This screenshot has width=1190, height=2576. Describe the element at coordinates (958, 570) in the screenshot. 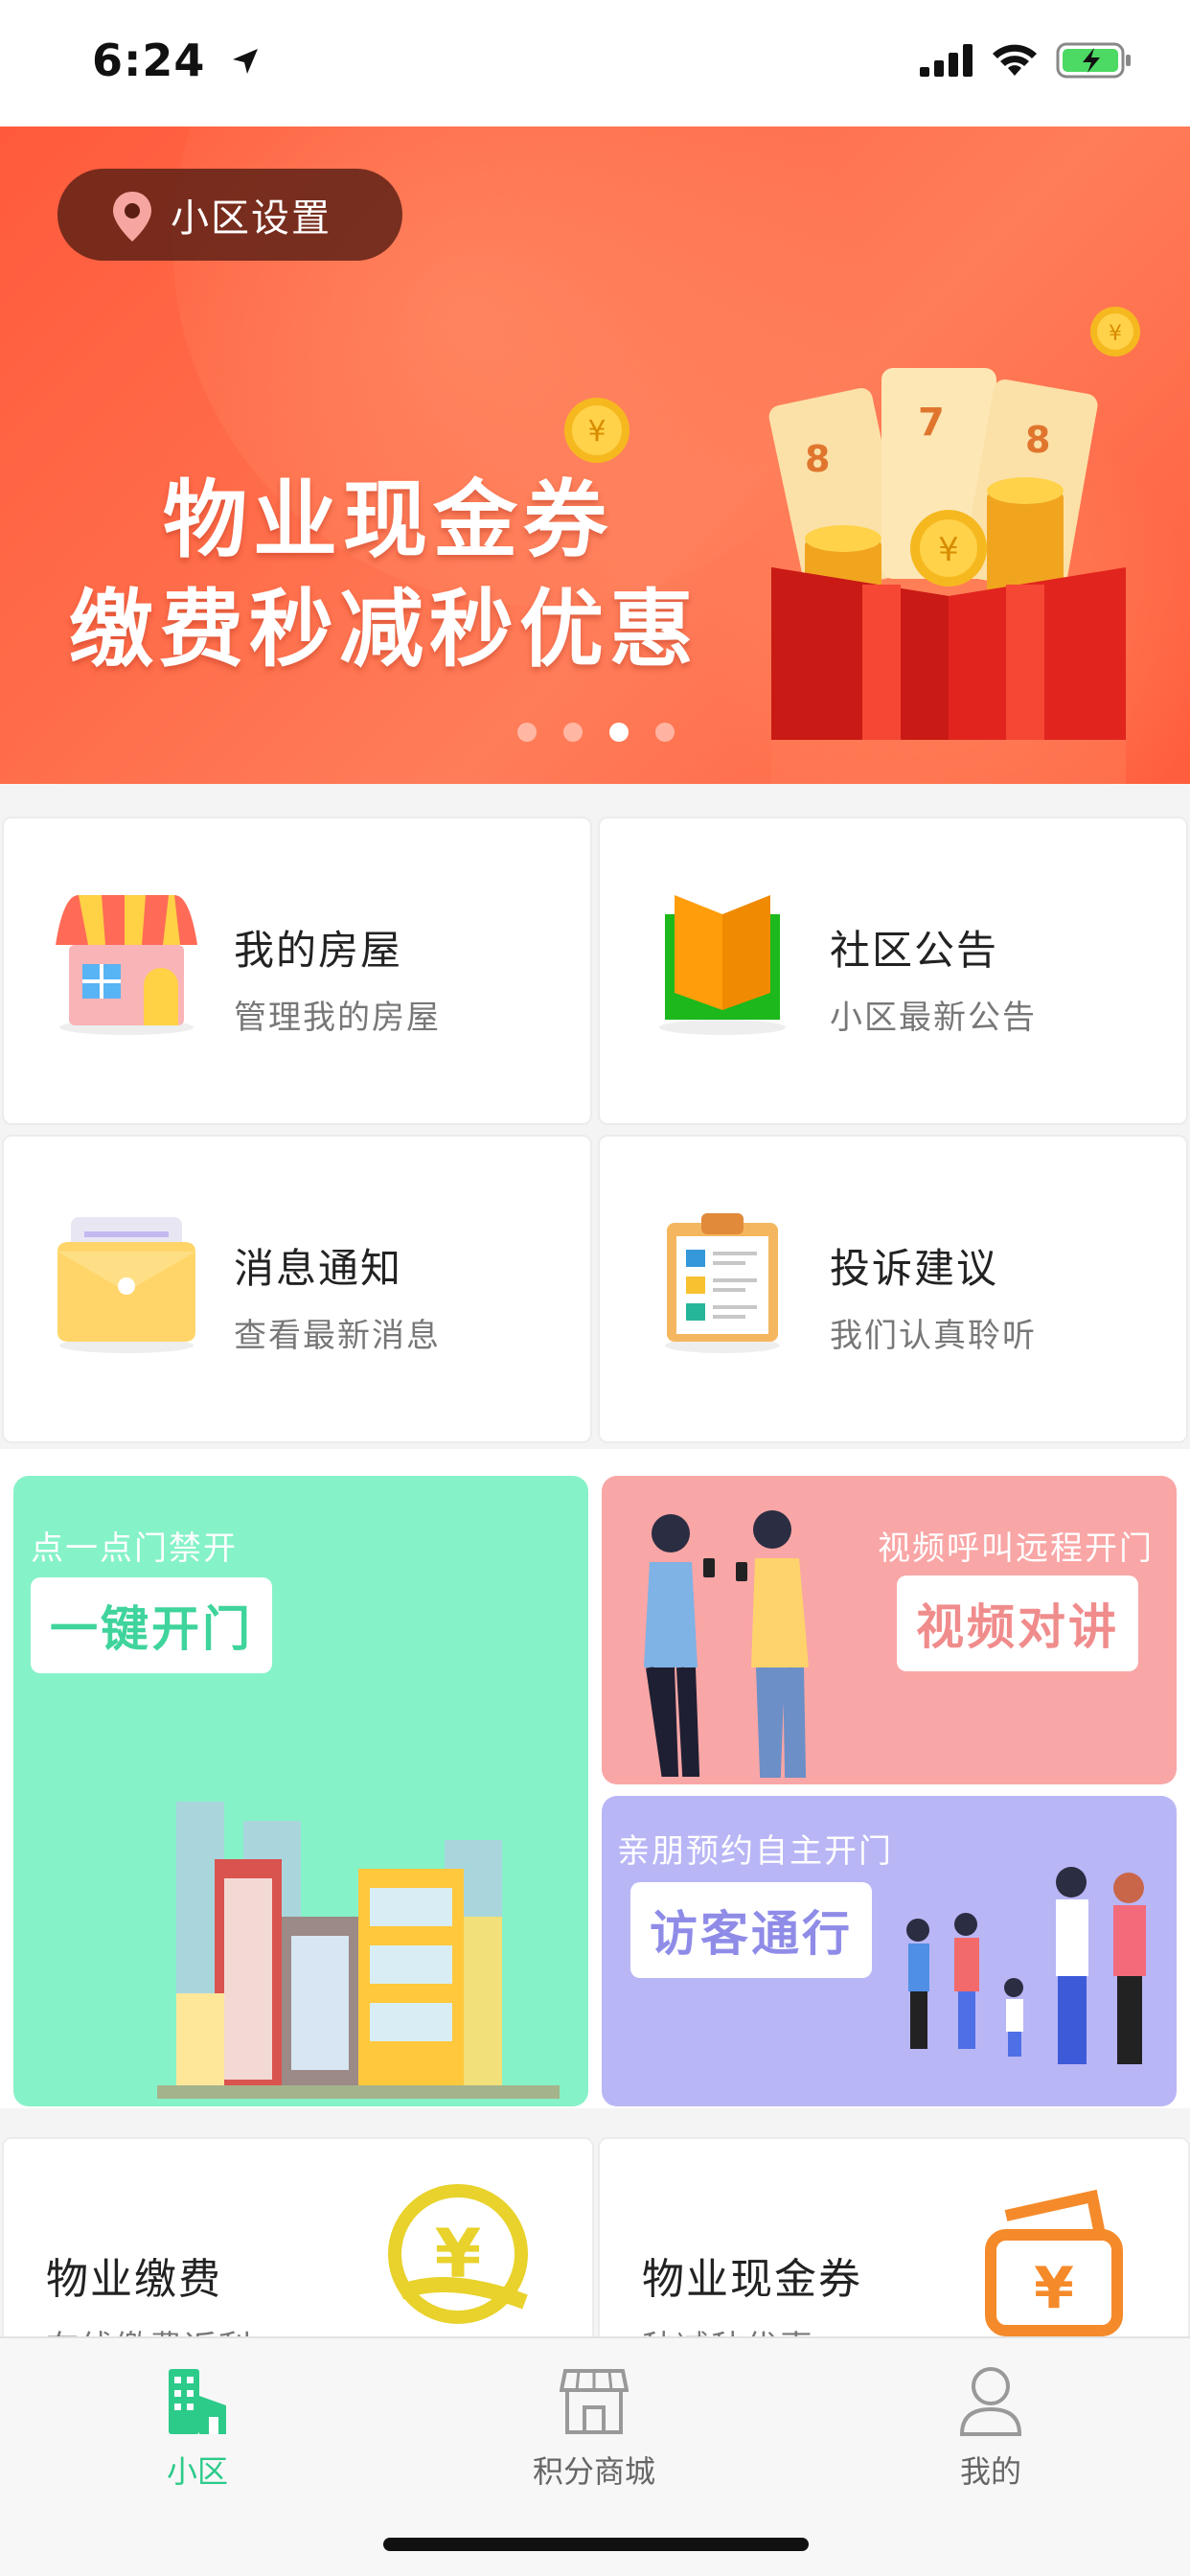

I see `red-envelope-illustration: 8 7 8 ¥` at that location.